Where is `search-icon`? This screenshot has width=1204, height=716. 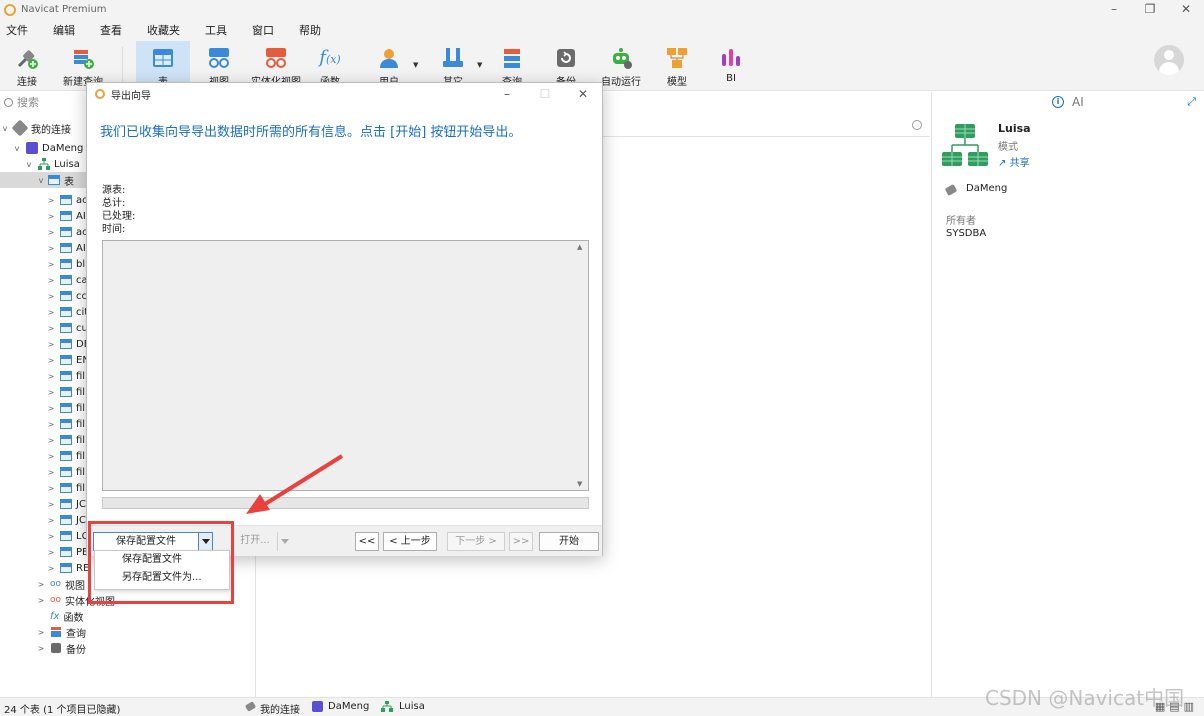
search-icon is located at coordinates (917, 125).